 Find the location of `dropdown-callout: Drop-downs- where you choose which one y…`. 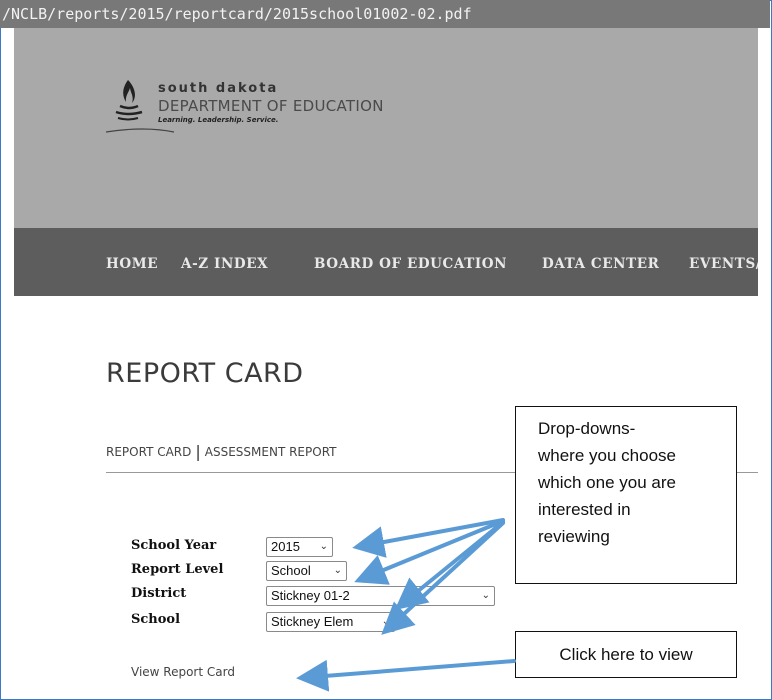

dropdown-callout: Drop-downs- where you choose which one y… is located at coordinates (626, 495).